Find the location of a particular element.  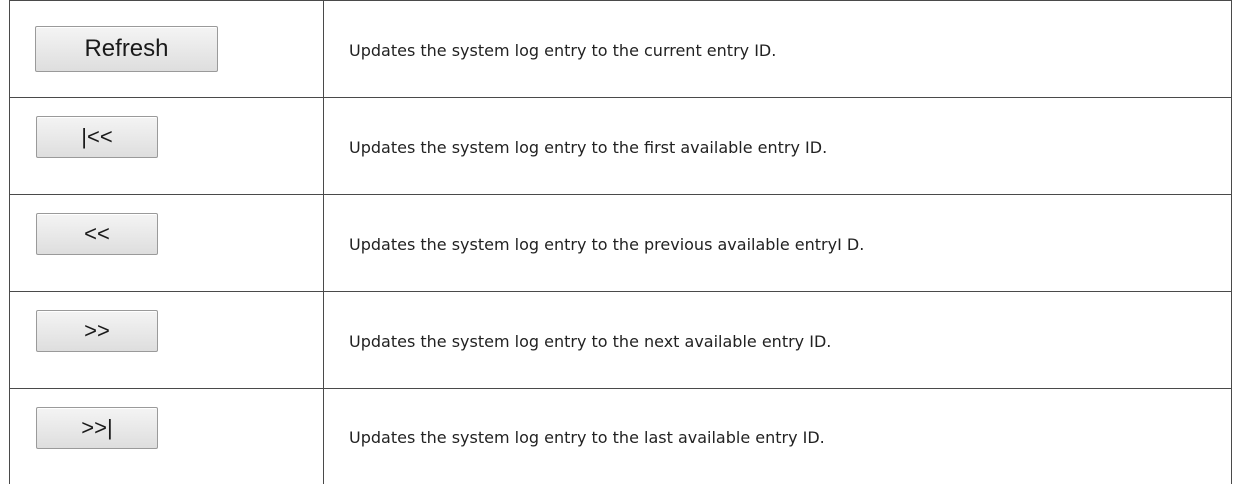

previous-entry-button: << is located at coordinates (97, 234).